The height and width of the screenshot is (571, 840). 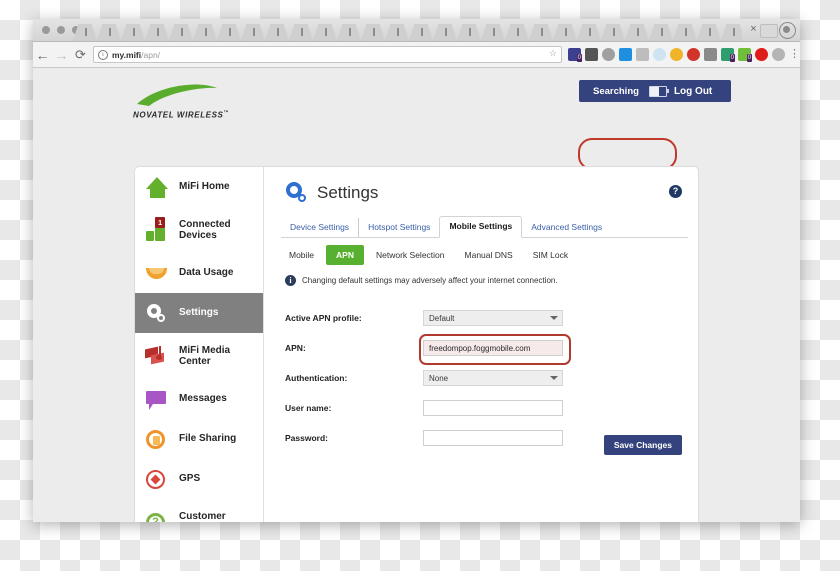 What do you see at coordinates (208, 439) in the screenshot?
I see `sidebar-item-label: File Sharing` at bounding box center [208, 439].